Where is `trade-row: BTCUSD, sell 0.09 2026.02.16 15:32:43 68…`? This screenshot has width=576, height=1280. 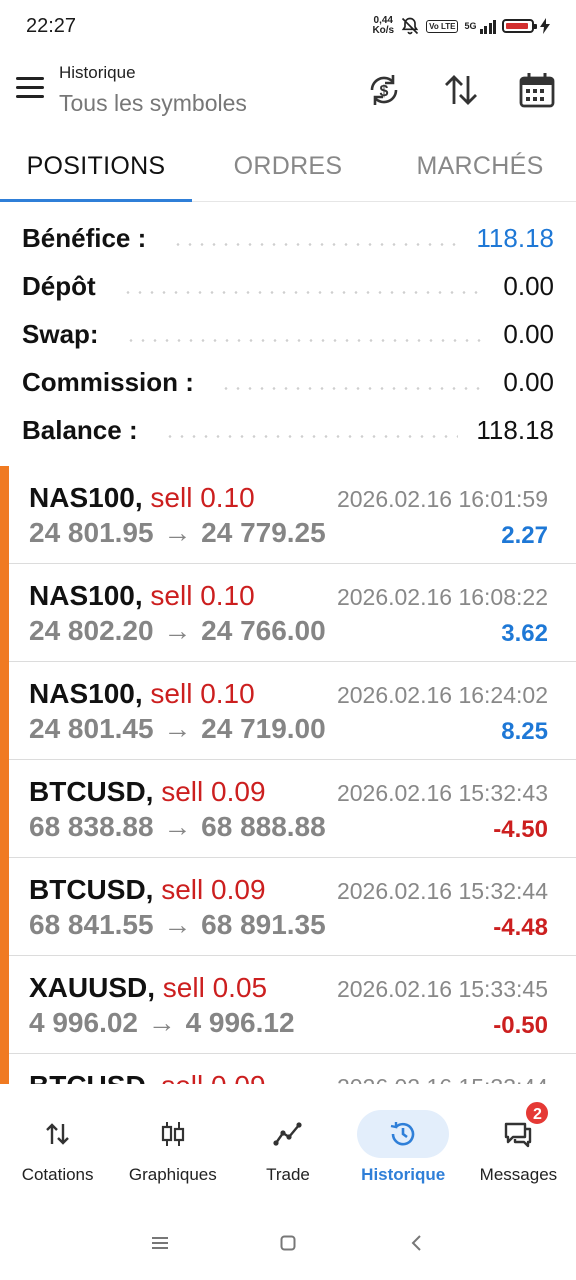
trade-row: BTCUSD, sell 0.09 2026.02.16 15:32:43 68… is located at coordinates (292, 809).